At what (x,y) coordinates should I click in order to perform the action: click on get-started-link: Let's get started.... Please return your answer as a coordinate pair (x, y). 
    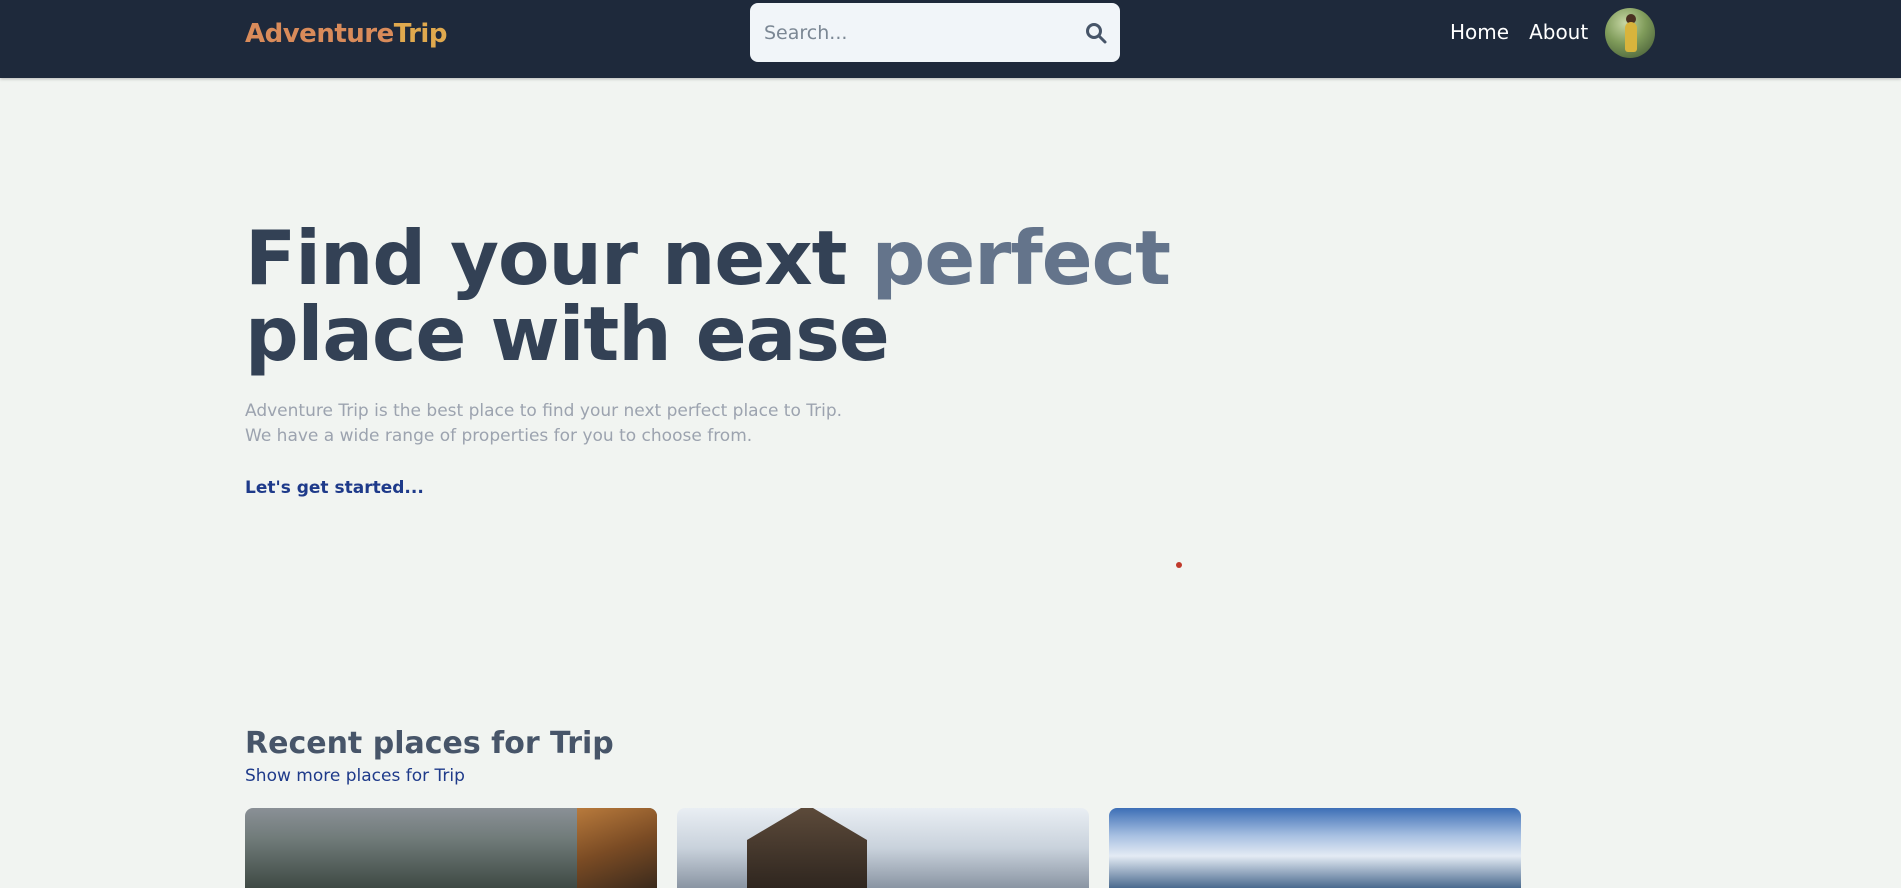
    Looking at the image, I should click on (334, 488).